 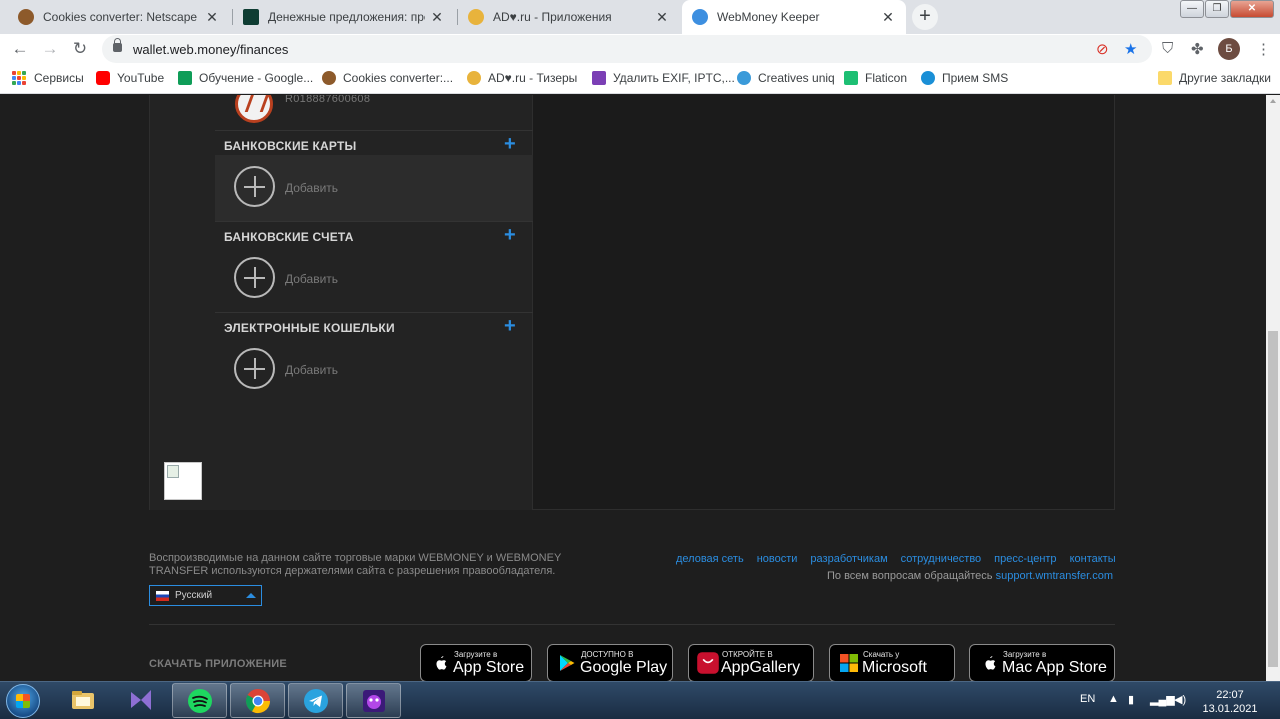 What do you see at coordinates (141, 78) in the screenshot?
I see `bookmark-label: YouTube` at bounding box center [141, 78].